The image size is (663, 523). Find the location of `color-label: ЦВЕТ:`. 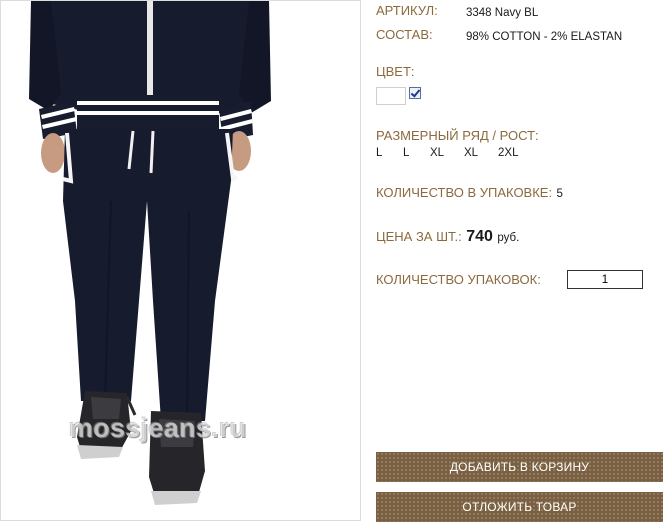

color-label: ЦВЕТ: is located at coordinates (395, 71).